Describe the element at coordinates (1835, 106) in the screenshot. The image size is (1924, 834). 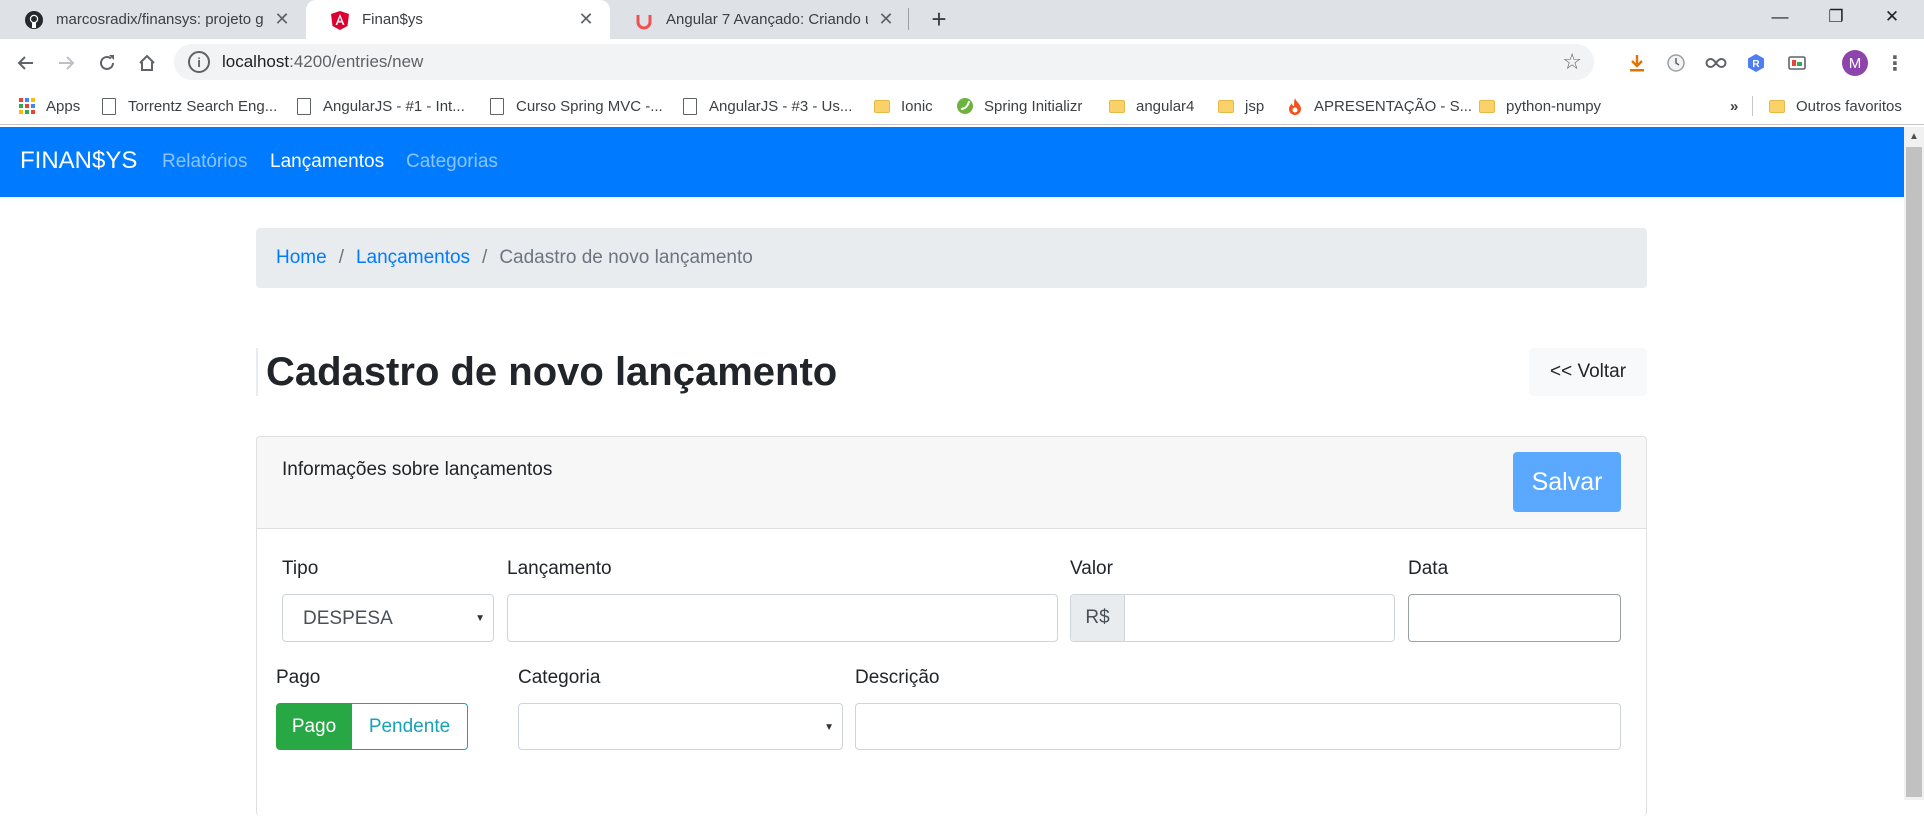
I see `bookmark-other-favorites: Outros favoritos` at that location.